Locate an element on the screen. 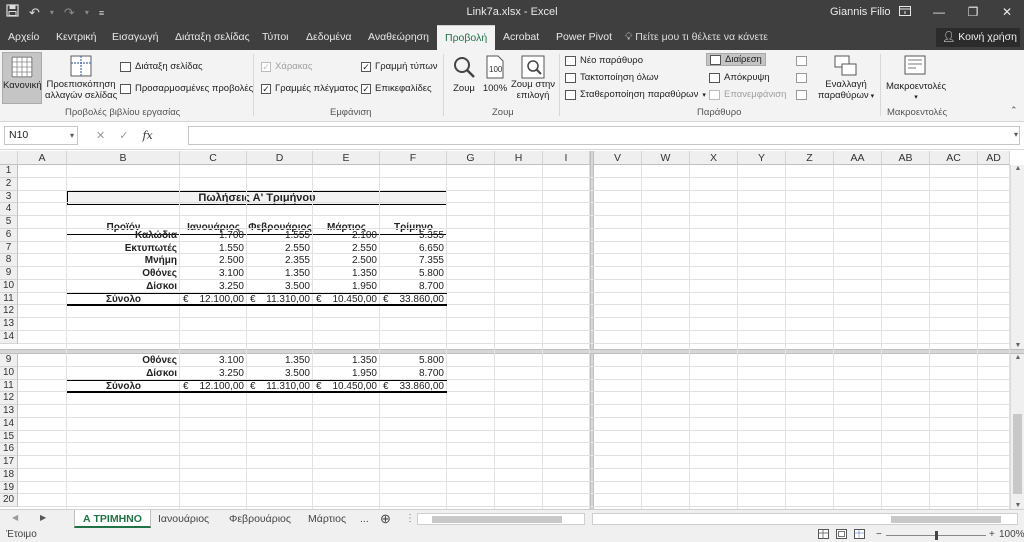  table-row-label: Καλώδια is located at coordinates (122, 235).